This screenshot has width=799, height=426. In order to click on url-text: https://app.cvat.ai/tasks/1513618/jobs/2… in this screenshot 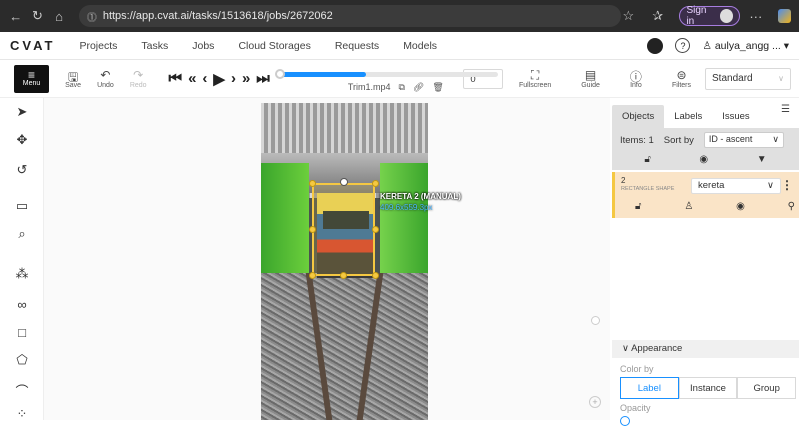, I will do `click(217, 16)`.